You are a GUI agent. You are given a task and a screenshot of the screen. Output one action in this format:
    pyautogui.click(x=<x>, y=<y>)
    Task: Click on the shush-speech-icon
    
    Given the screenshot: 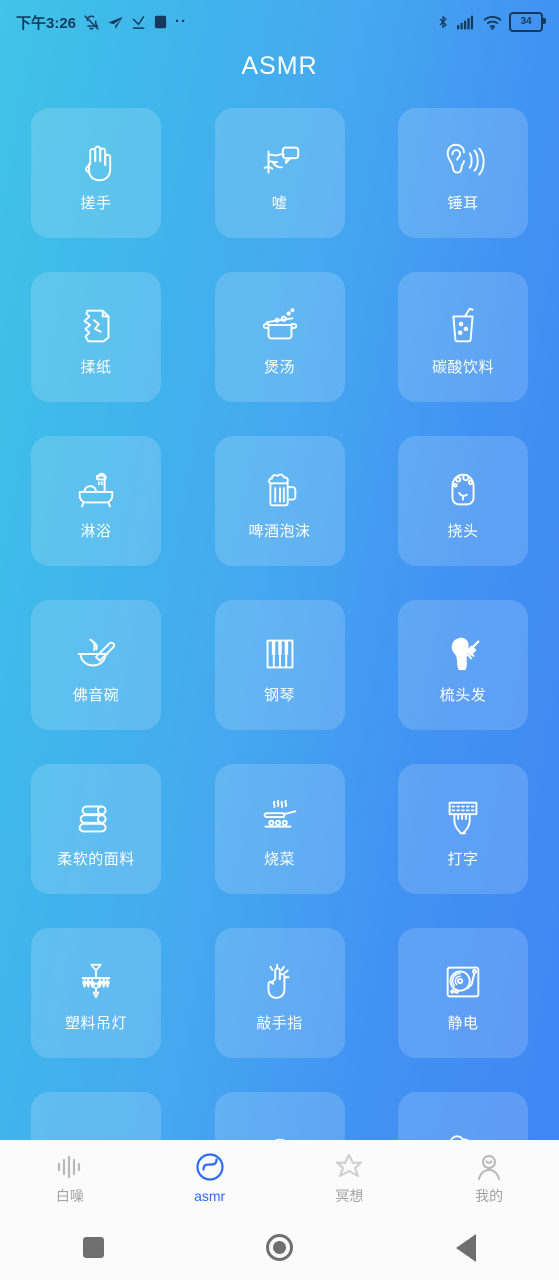 What is the action you would take?
    pyautogui.click(x=280, y=162)
    